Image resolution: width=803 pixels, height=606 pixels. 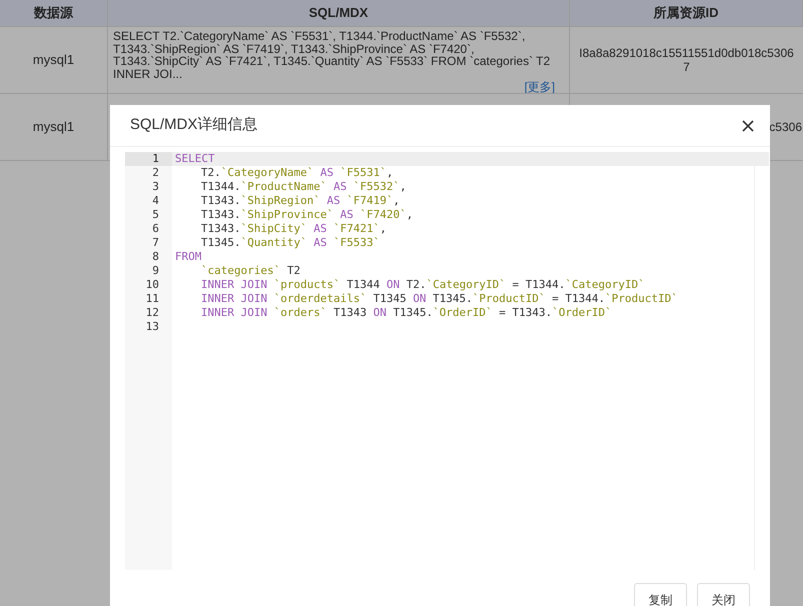 What do you see at coordinates (785, 127) in the screenshot?
I see `resource-id: c5306` at bounding box center [785, 127].